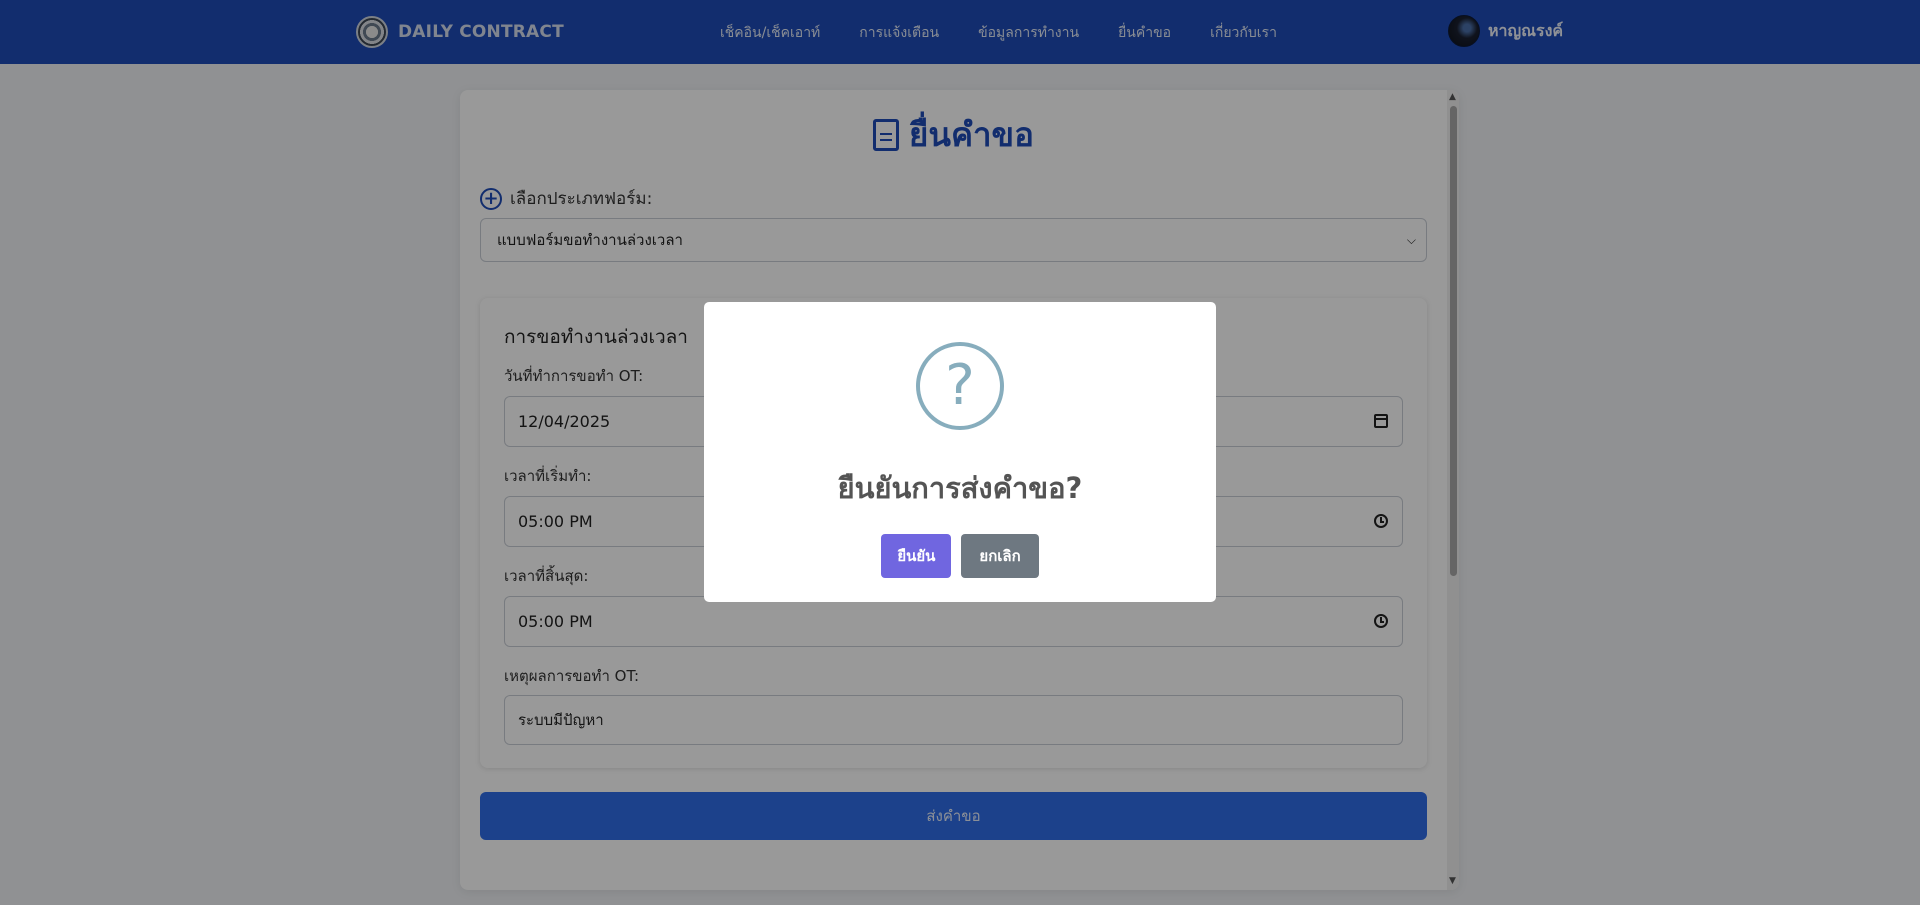  What do you see at coordinates (960, 488) in the screenshot?
I see `dialog-title: ยืนยันการส่งคำขอ?` at bounding box center [960, 488].